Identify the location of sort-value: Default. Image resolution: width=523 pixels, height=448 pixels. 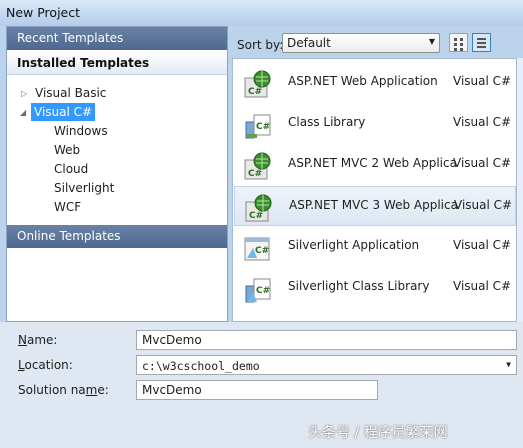
(309, 43).